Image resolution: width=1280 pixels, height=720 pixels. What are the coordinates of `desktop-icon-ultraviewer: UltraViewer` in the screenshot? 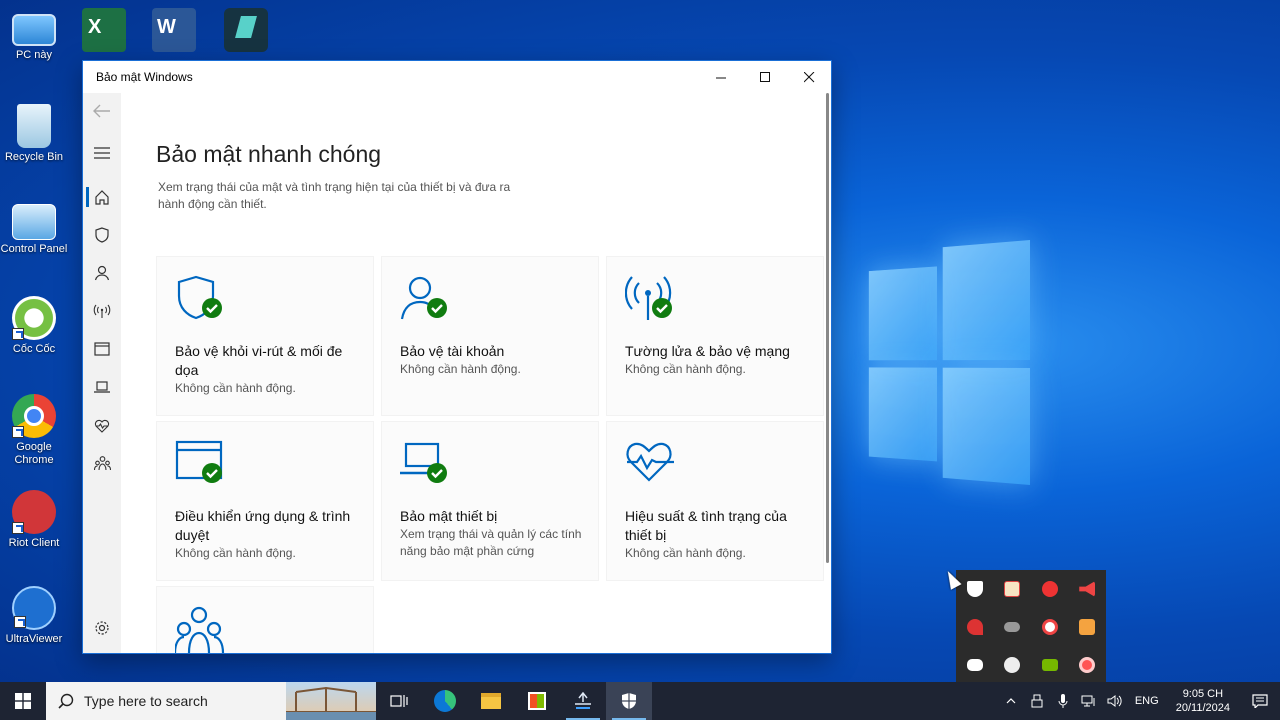 It's located at (35, 616).